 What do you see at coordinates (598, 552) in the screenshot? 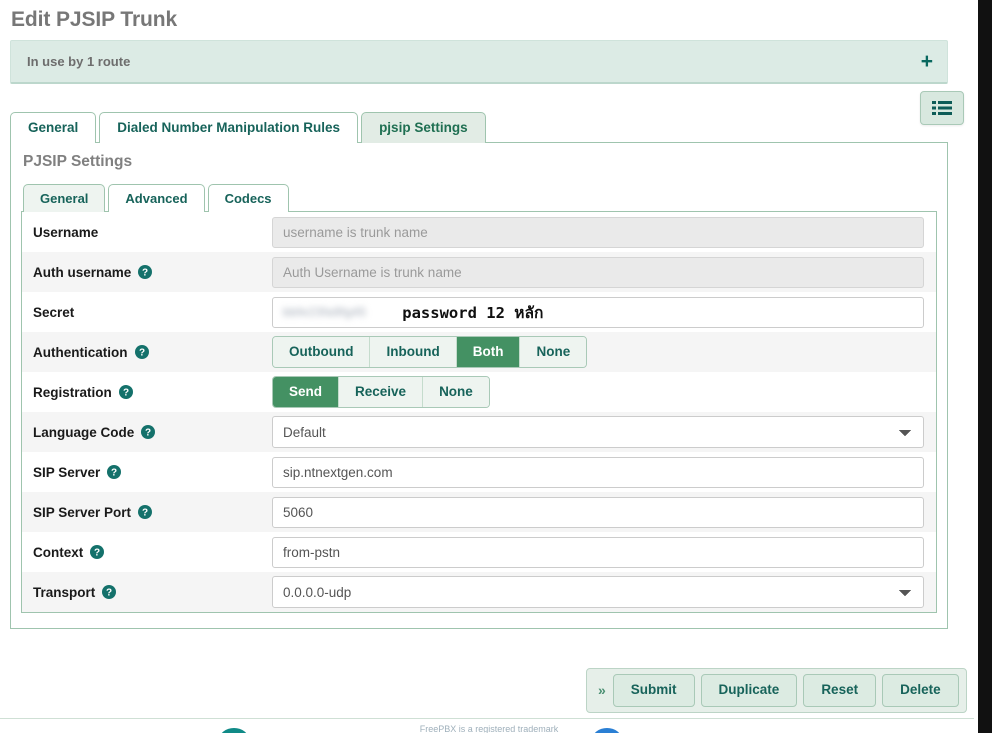
I see `context-input` at bounding box center [598, 552].